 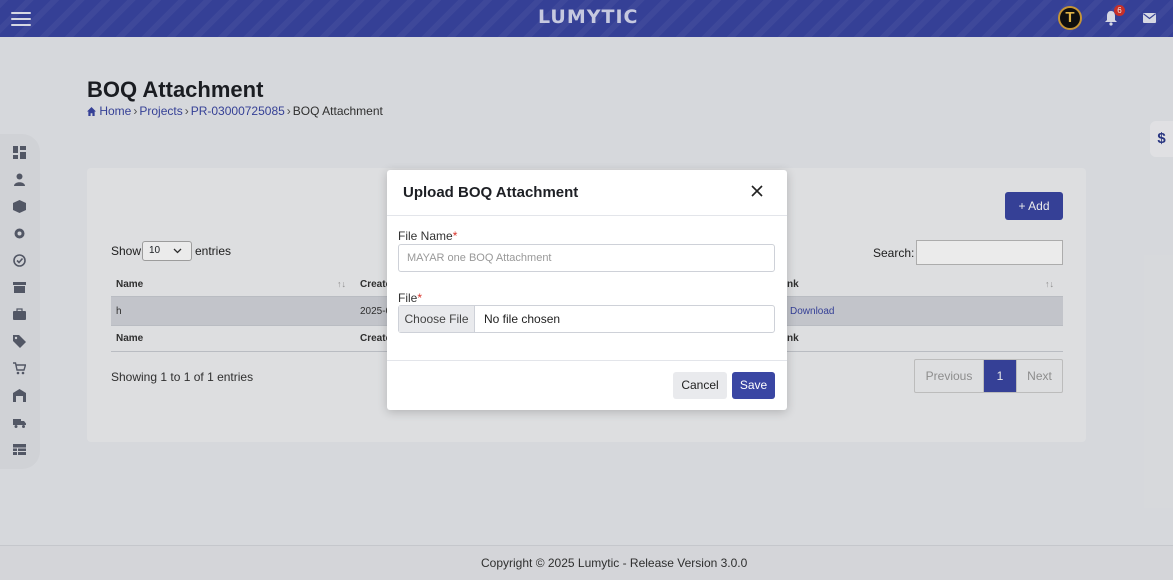 I want to click on file-label-text: File, so click(x=408, y=298).